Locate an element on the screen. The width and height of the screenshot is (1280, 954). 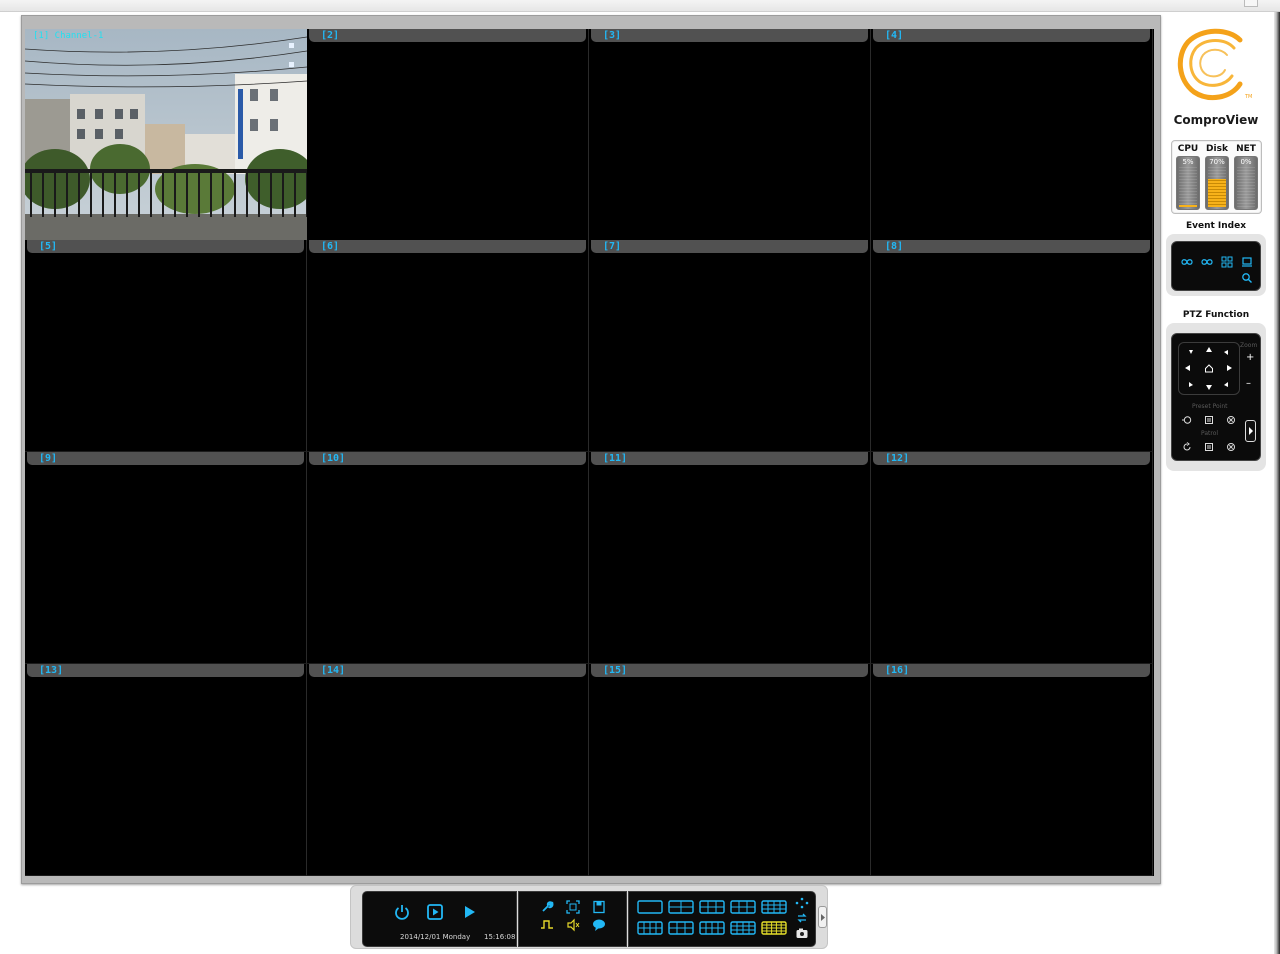
search-icon is located at coordinates (1247, 278).